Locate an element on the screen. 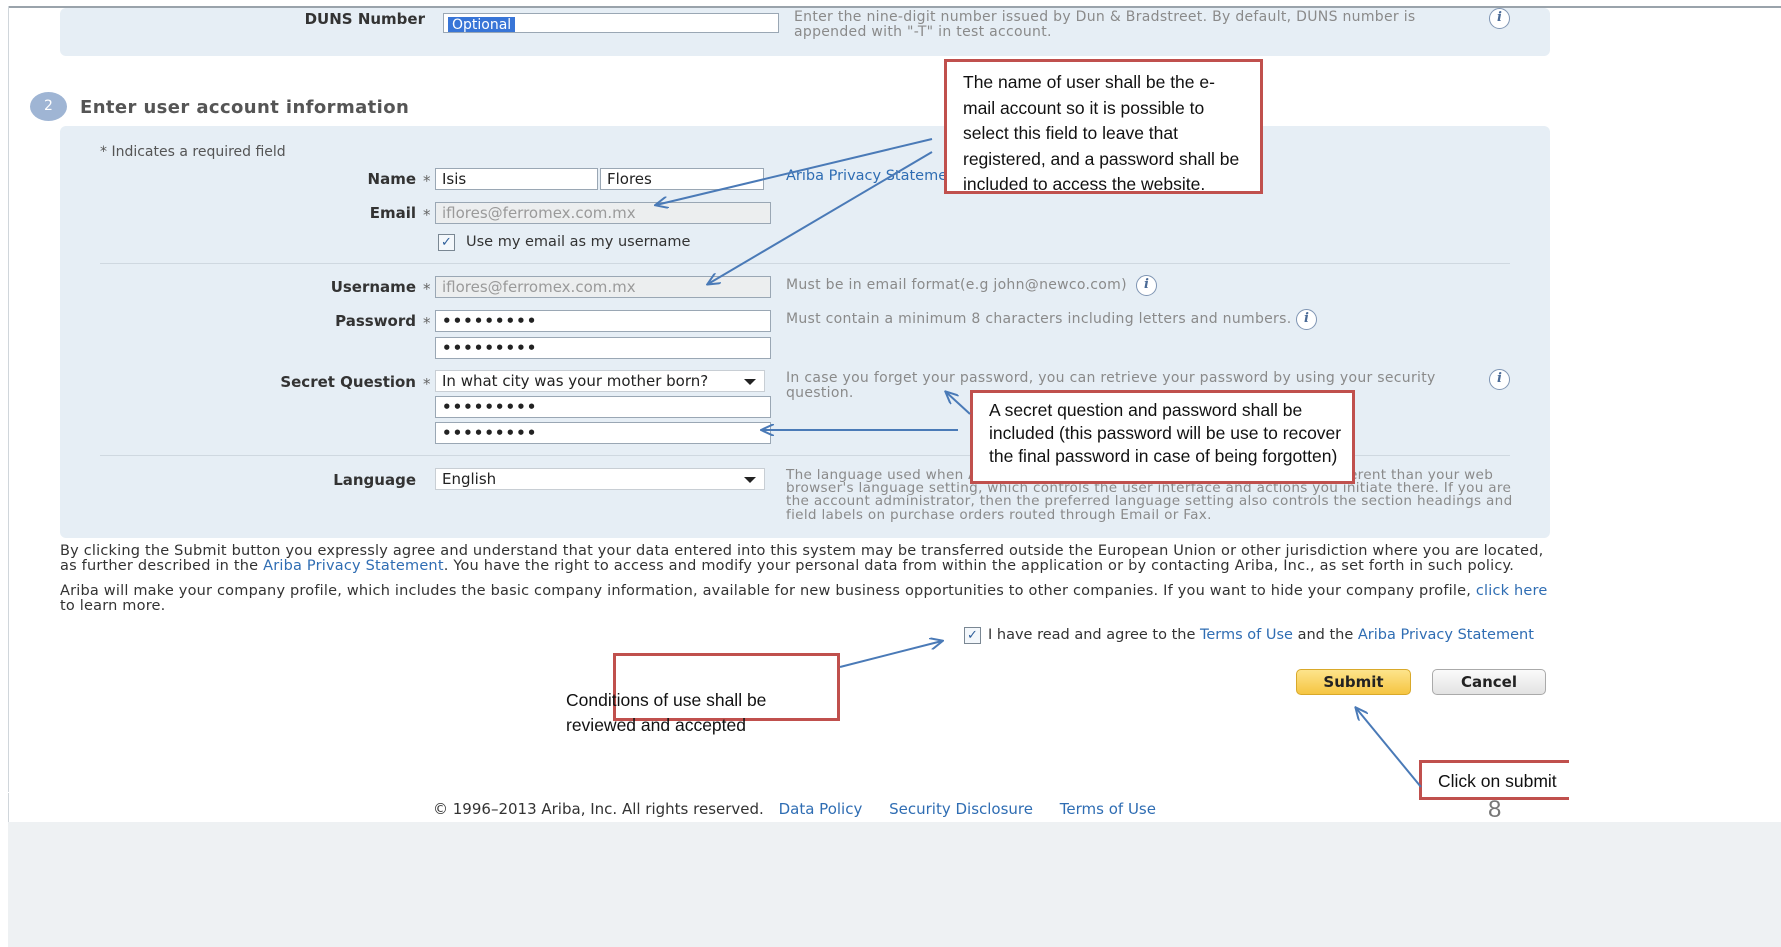  arrow-to-agree-checkbox is located at coordinates (890, 654).